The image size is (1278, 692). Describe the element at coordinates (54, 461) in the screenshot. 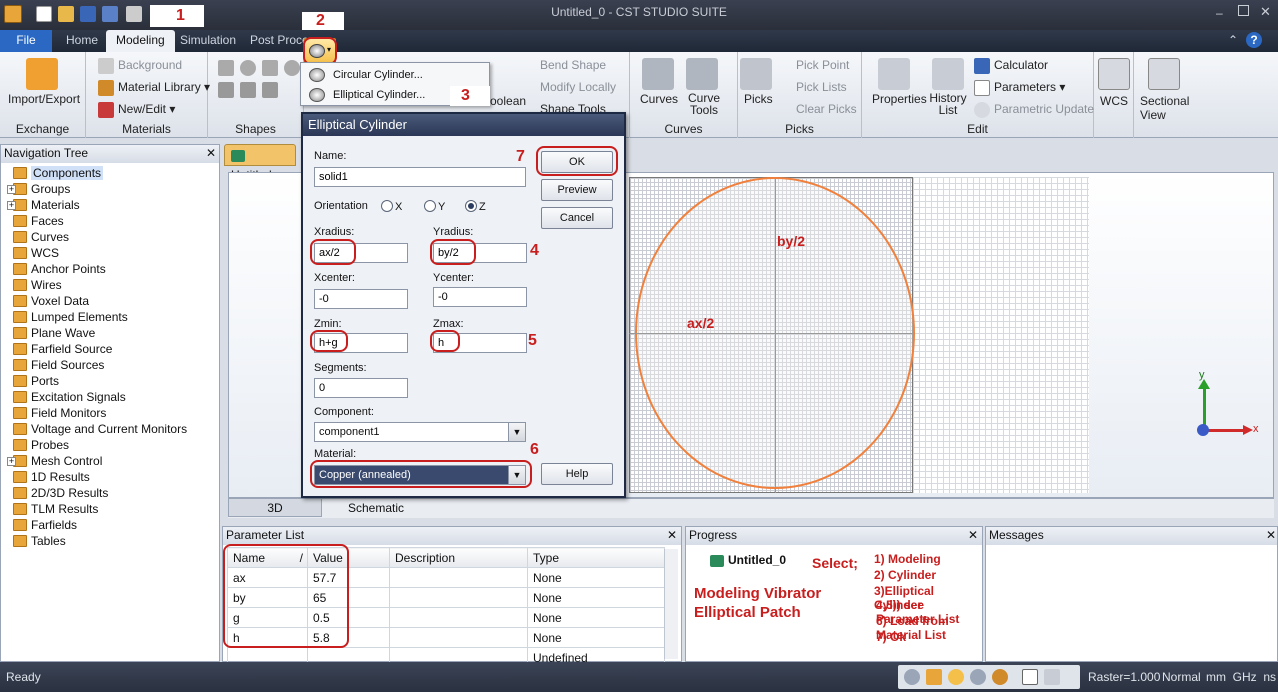

I see `nav-item: + Mesh Control` at that location.